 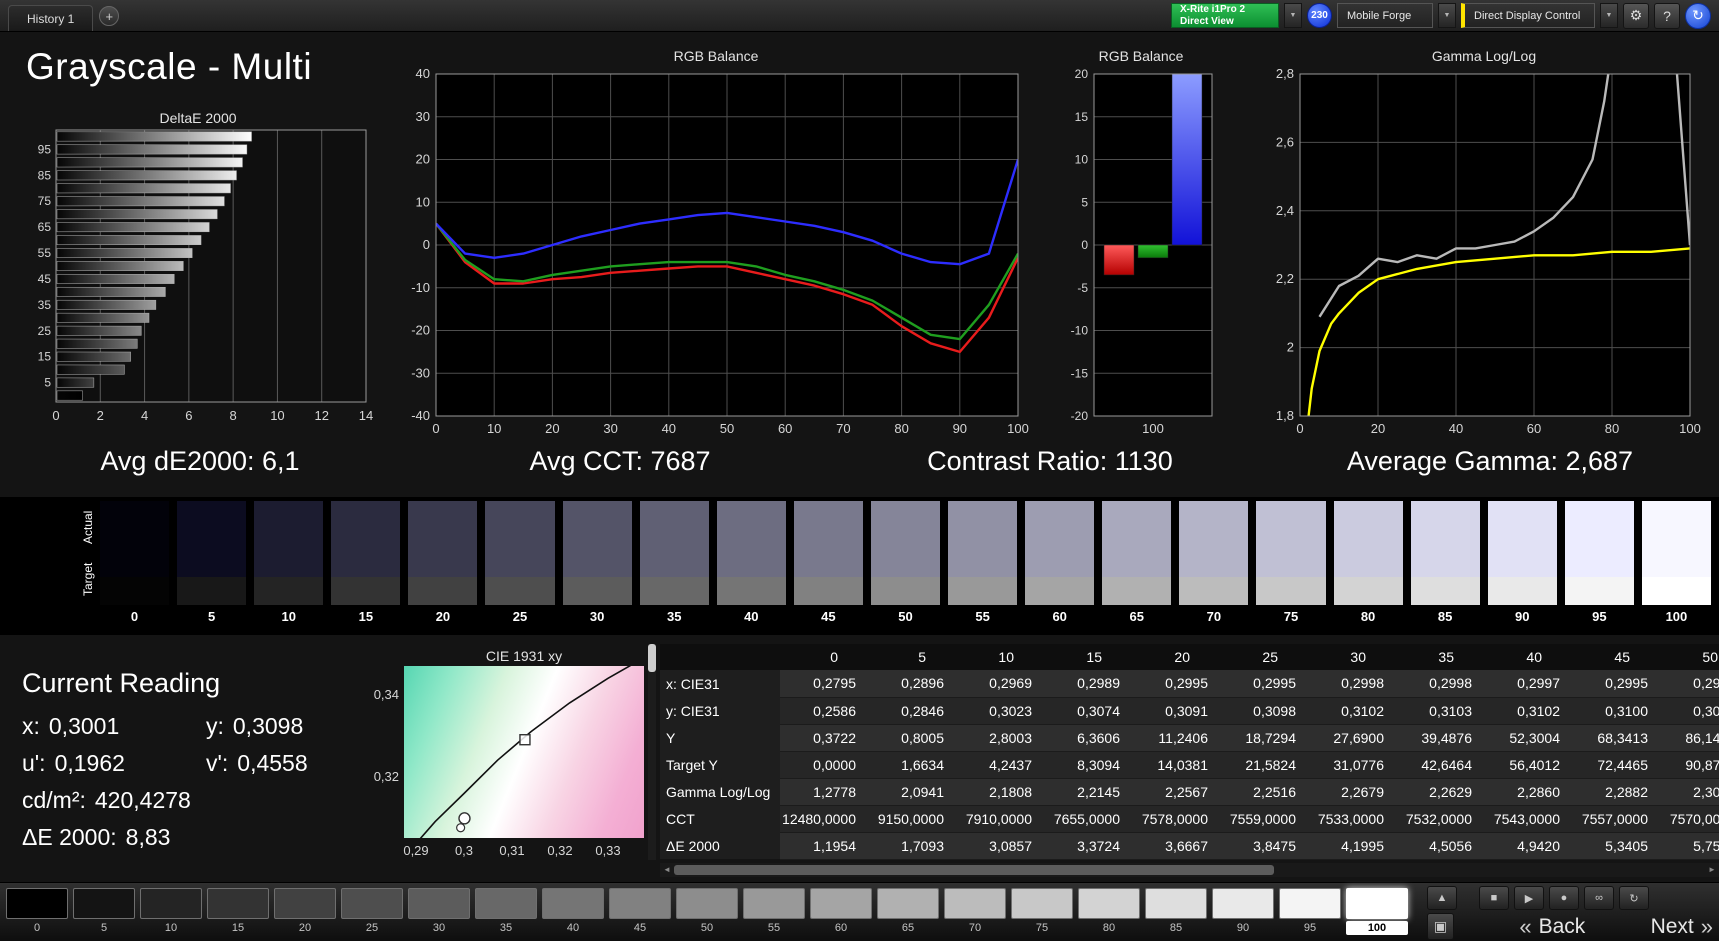 I want to click on pattern-swatch-85: 85, so click(x=1176, y=911).